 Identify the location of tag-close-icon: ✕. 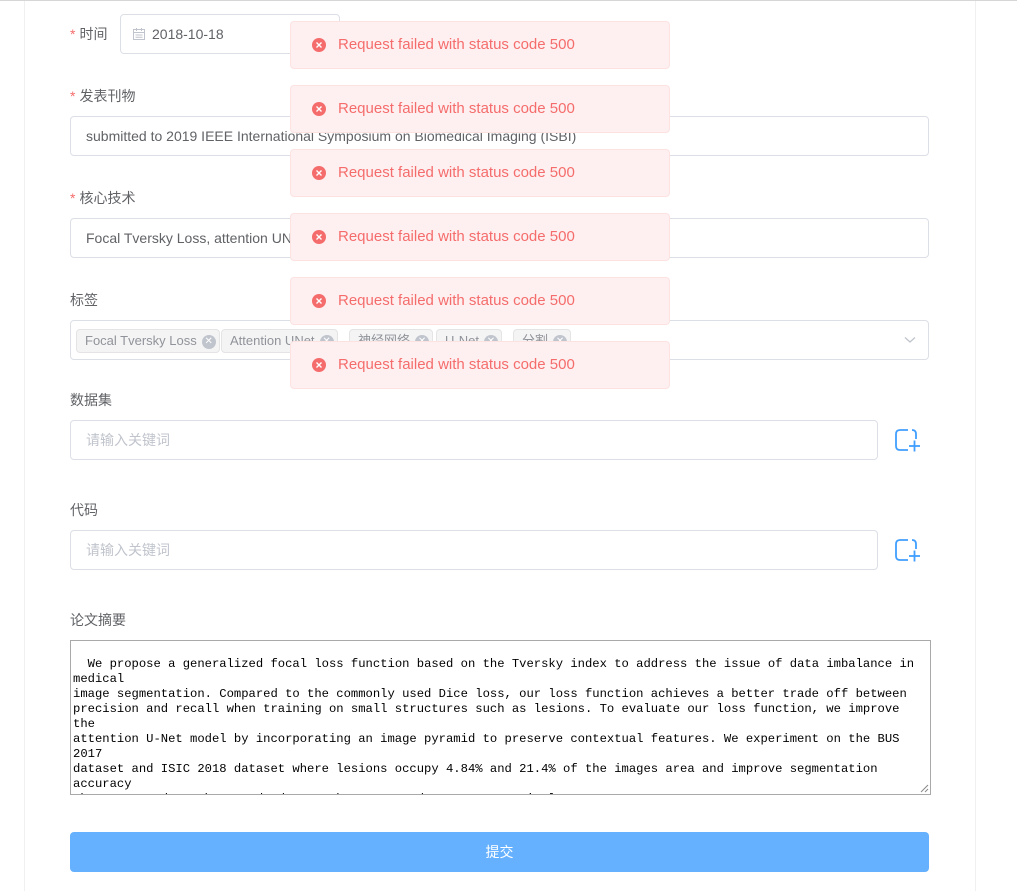
(208, 342).